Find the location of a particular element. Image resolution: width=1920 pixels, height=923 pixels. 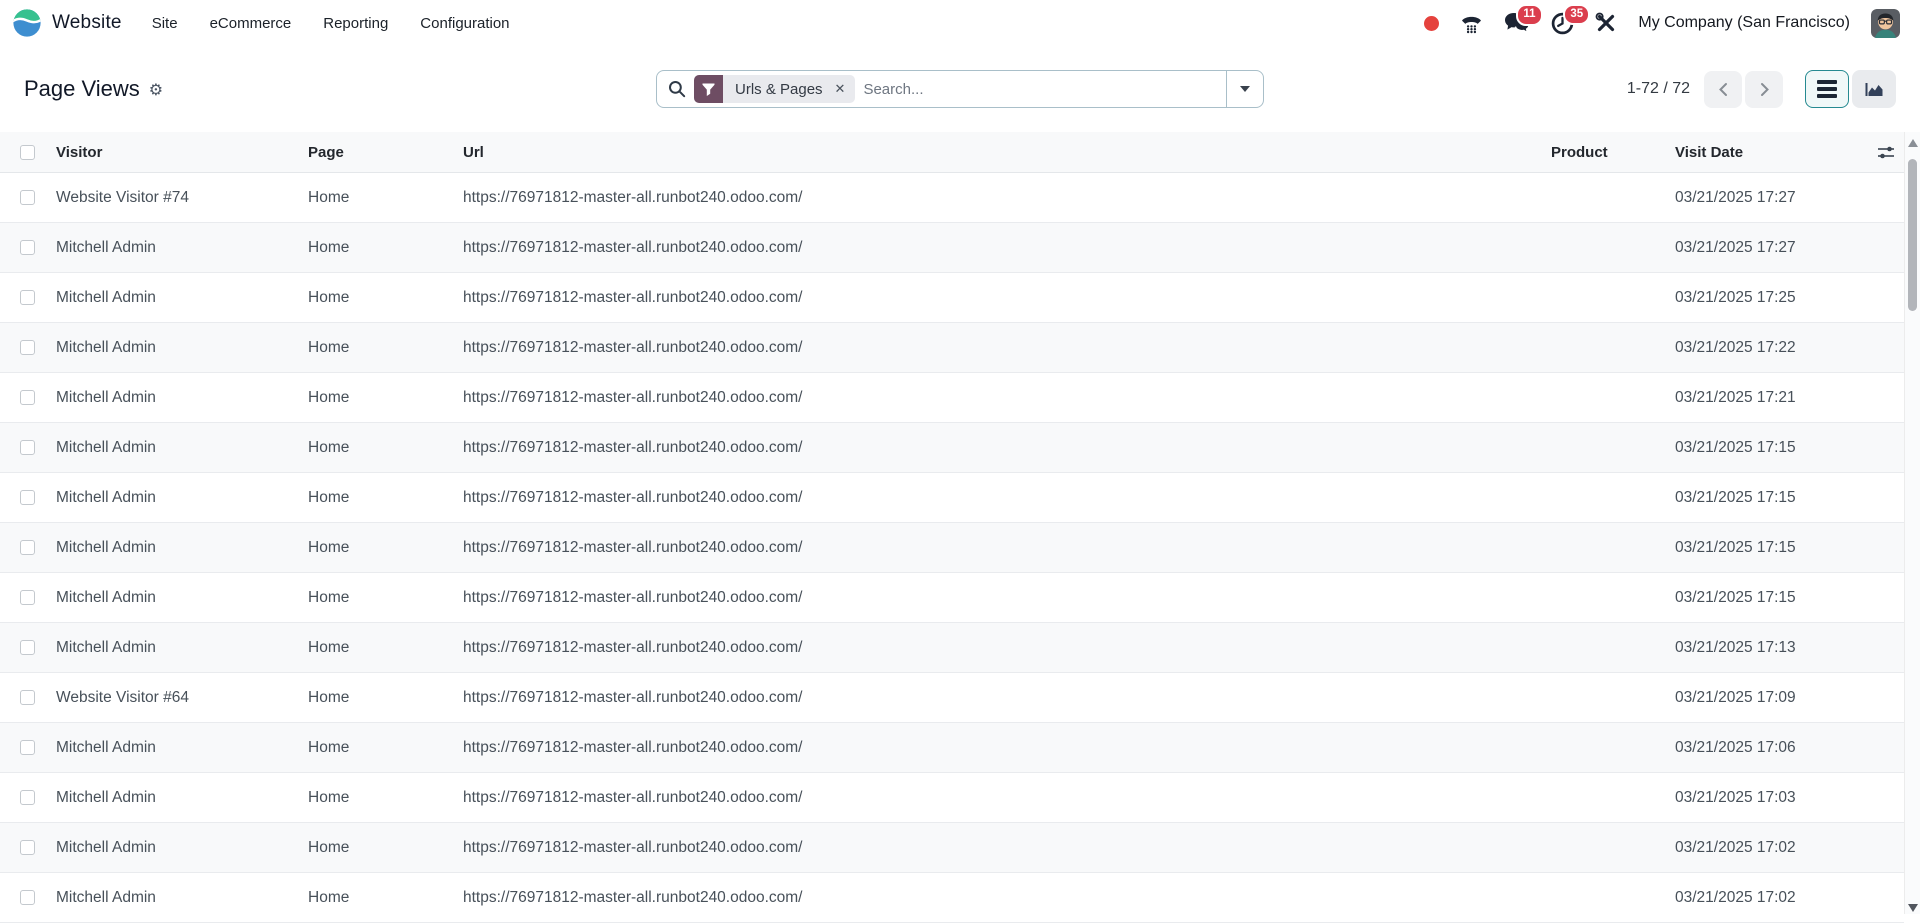

breadcrumb: Page Views ⚙ is located at coordinates (93, 89).